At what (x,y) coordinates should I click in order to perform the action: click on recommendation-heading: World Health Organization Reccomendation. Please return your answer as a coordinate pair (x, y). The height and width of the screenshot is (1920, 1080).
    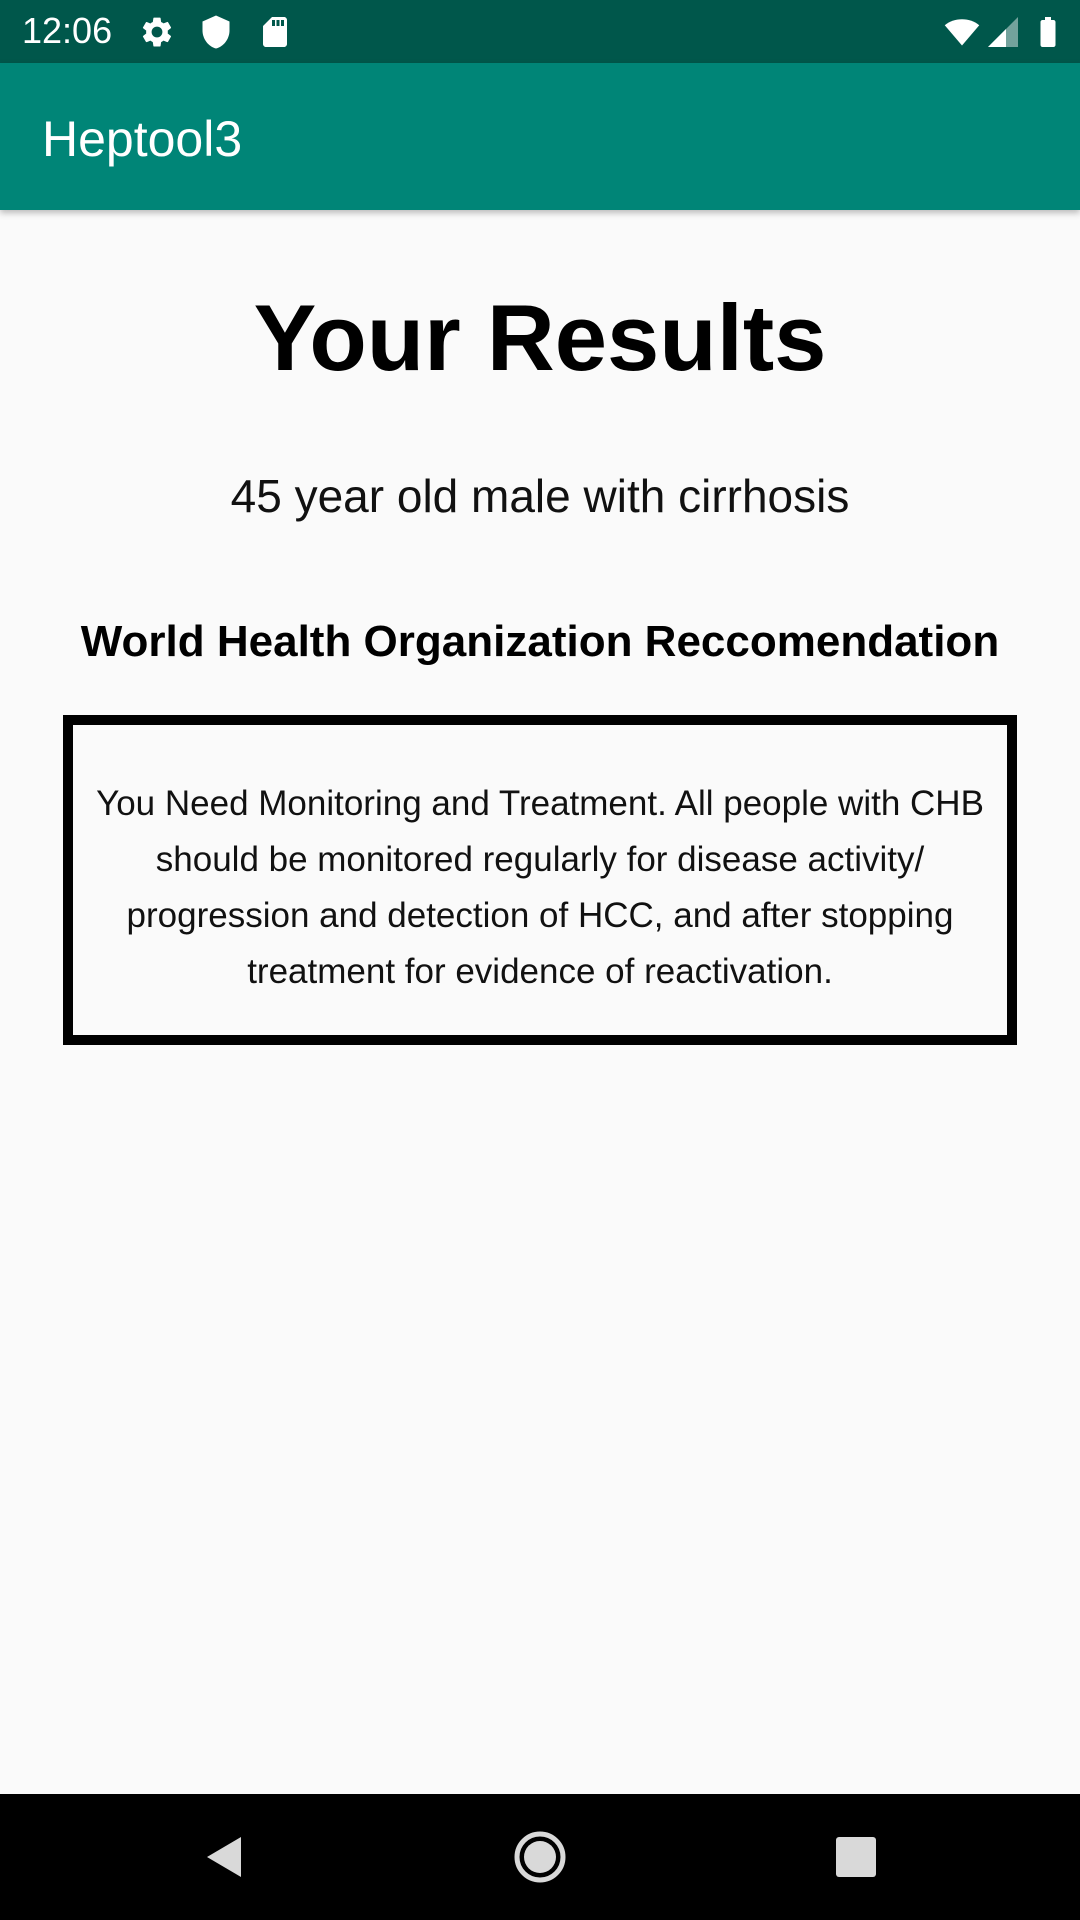
    Looking at the image, I should click on (540, 641).